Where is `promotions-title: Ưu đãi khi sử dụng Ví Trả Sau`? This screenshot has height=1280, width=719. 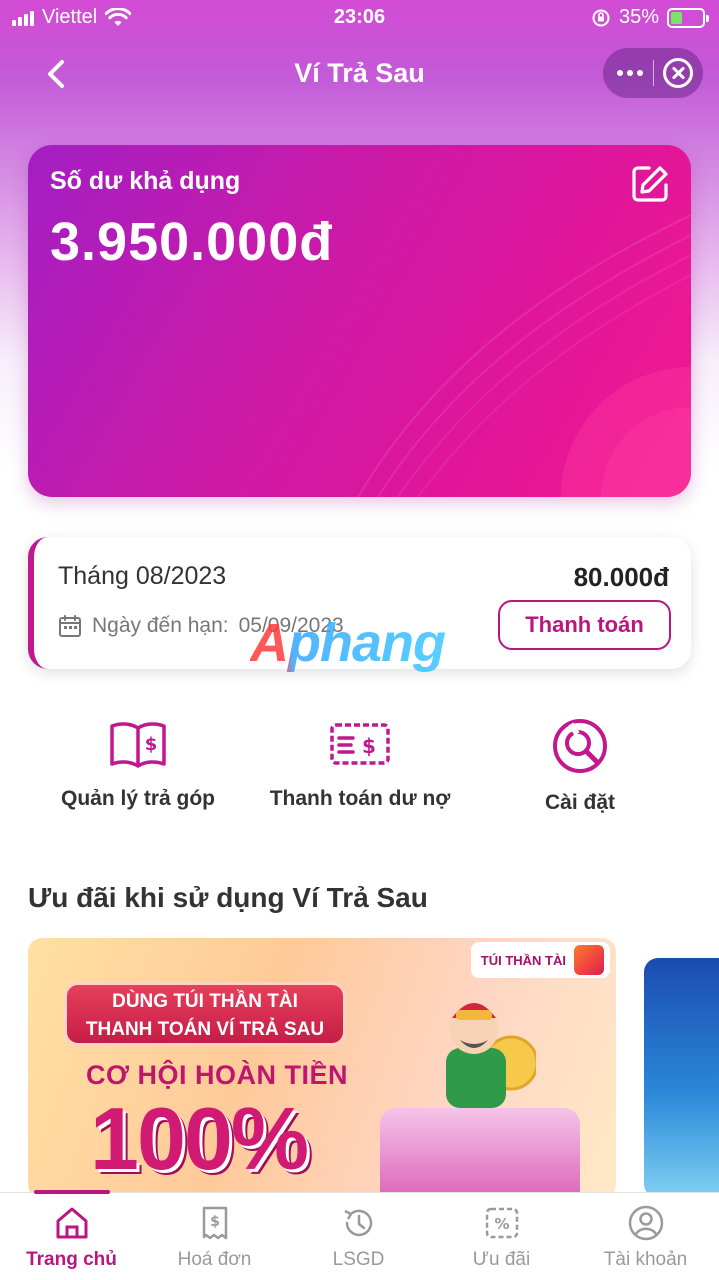 promotions-title: Ưu đãi khi sử dụng Ví Trả Sau is located at coordinates (228, 897).